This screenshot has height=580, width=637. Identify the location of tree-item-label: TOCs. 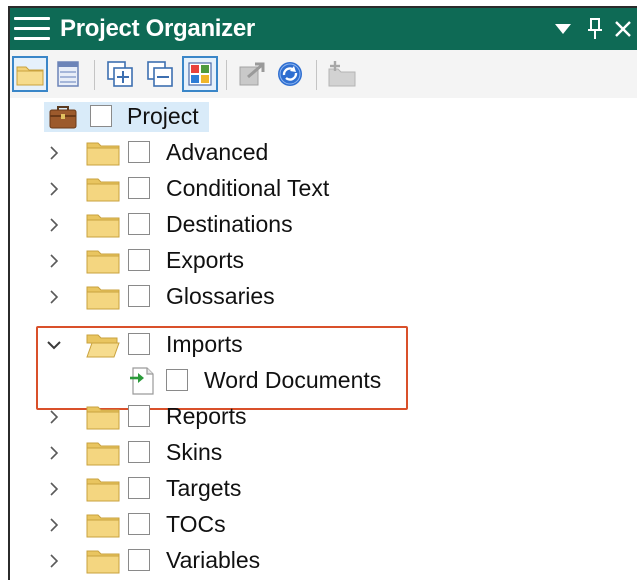
(196, 524).